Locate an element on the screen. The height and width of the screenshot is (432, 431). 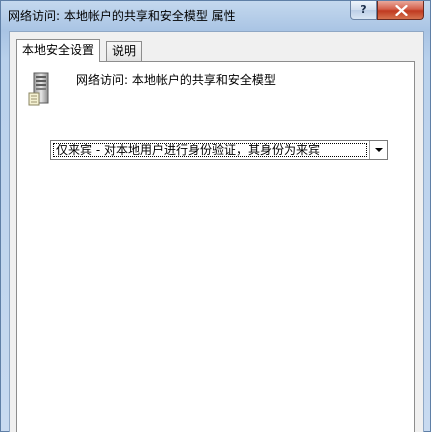
close-icon is located at coordinates (401, 10).